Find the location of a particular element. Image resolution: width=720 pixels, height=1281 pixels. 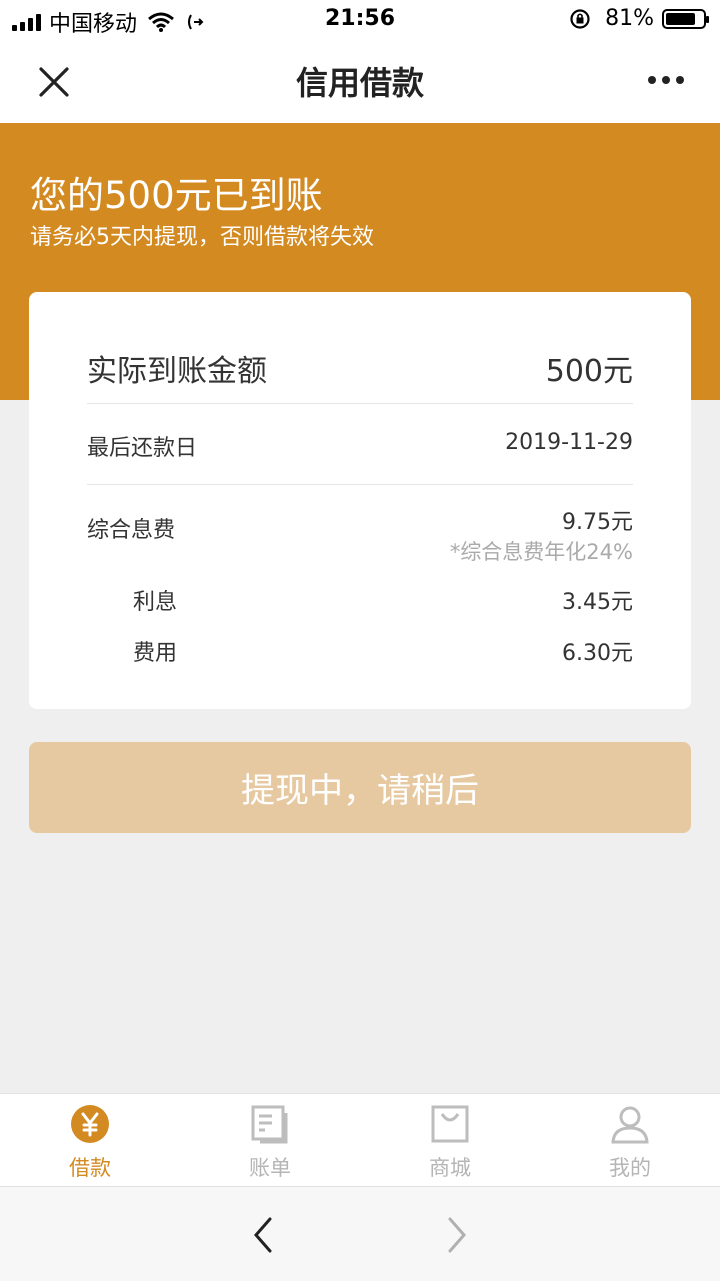

yen-icon is located at coordinates (90, 1124).